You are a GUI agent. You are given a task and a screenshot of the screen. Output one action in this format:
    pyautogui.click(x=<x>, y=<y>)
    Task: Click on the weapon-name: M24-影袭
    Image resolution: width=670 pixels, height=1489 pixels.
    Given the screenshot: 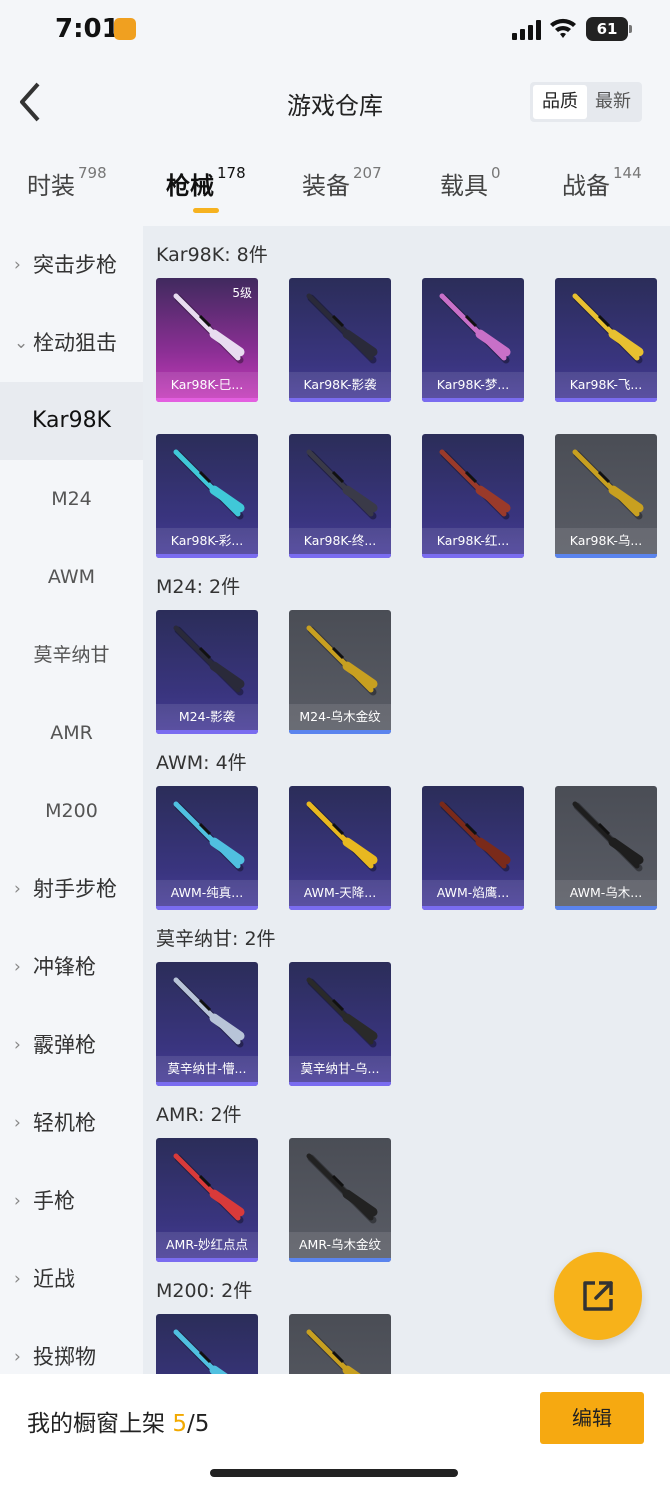 What is the action you would take?
    pyautogui.click(x=207, y=717)
    